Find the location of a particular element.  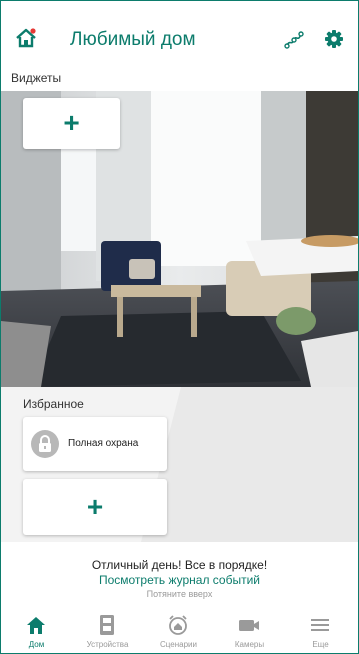

nav-label: Устройства is located at coordinates (107, 644).